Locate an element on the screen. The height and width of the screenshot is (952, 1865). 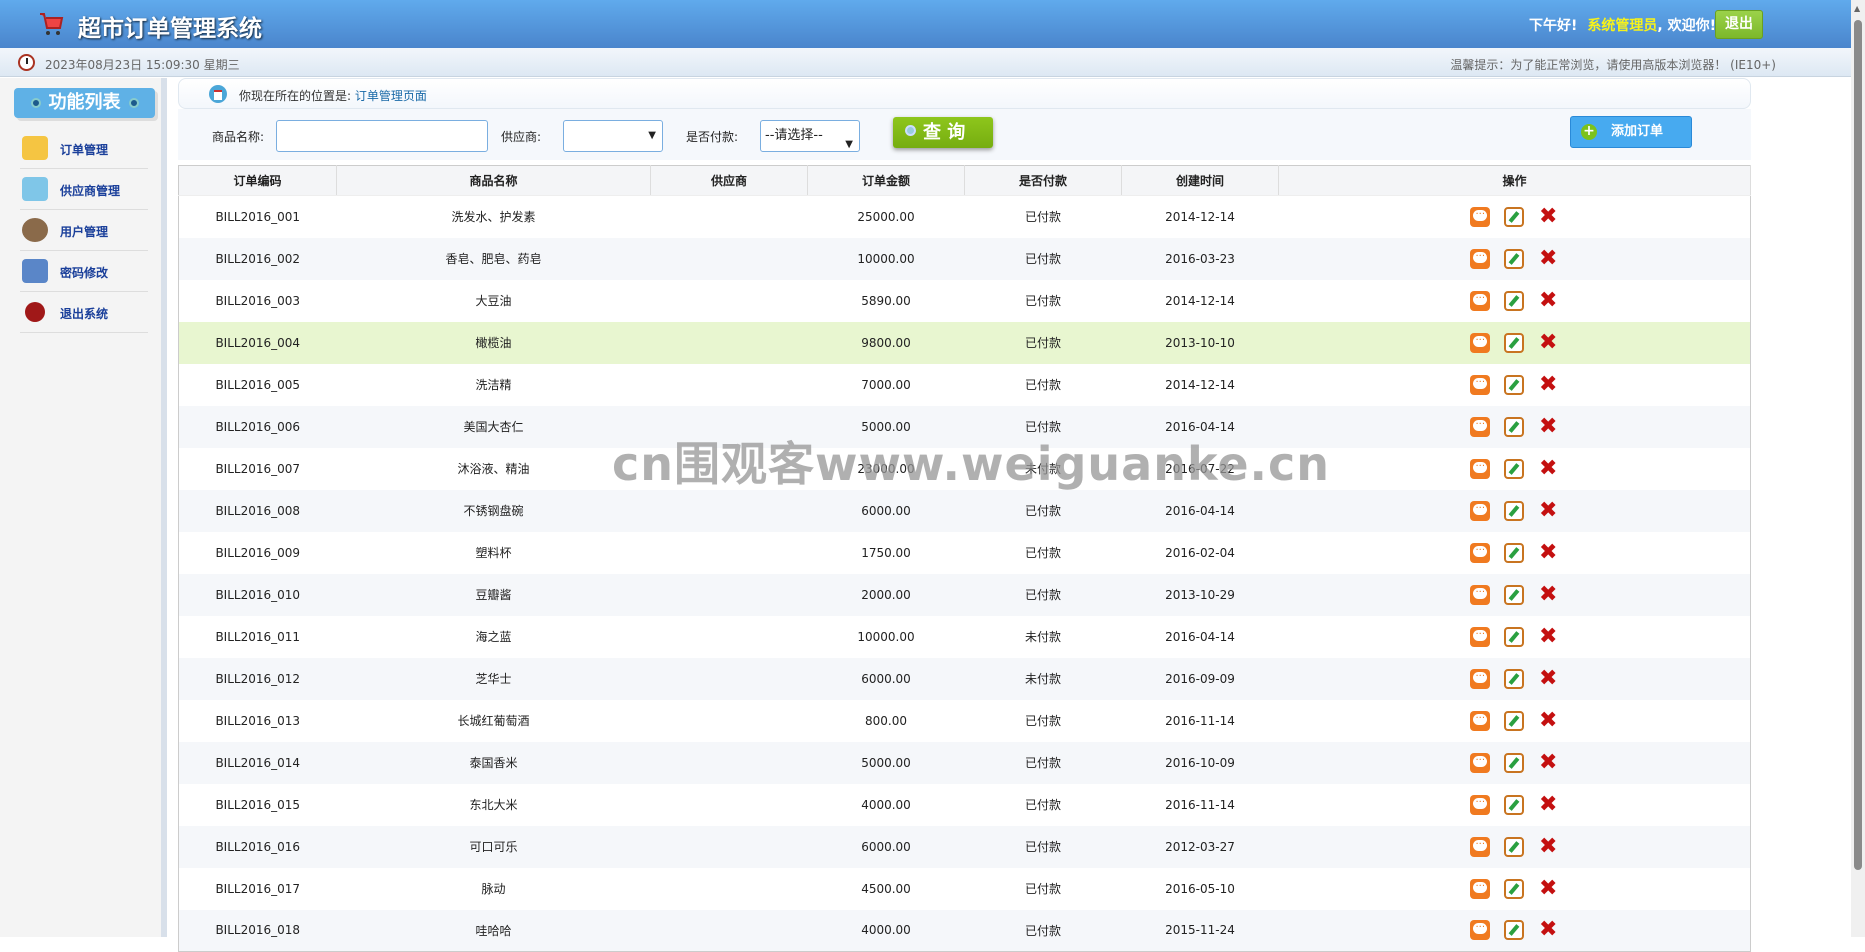
sidebar-item-label: 密码修改 is located at coordinates (84, 273).